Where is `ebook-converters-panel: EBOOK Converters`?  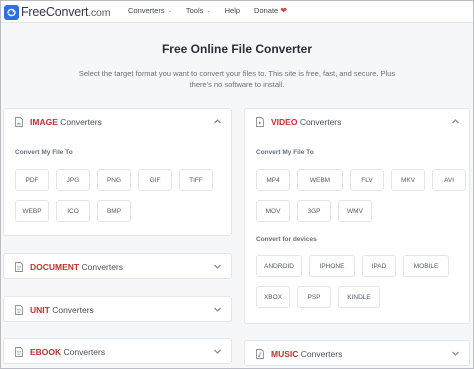 ebook-converters-panel: EBOOK Converters is located at coordinates (117, 351).